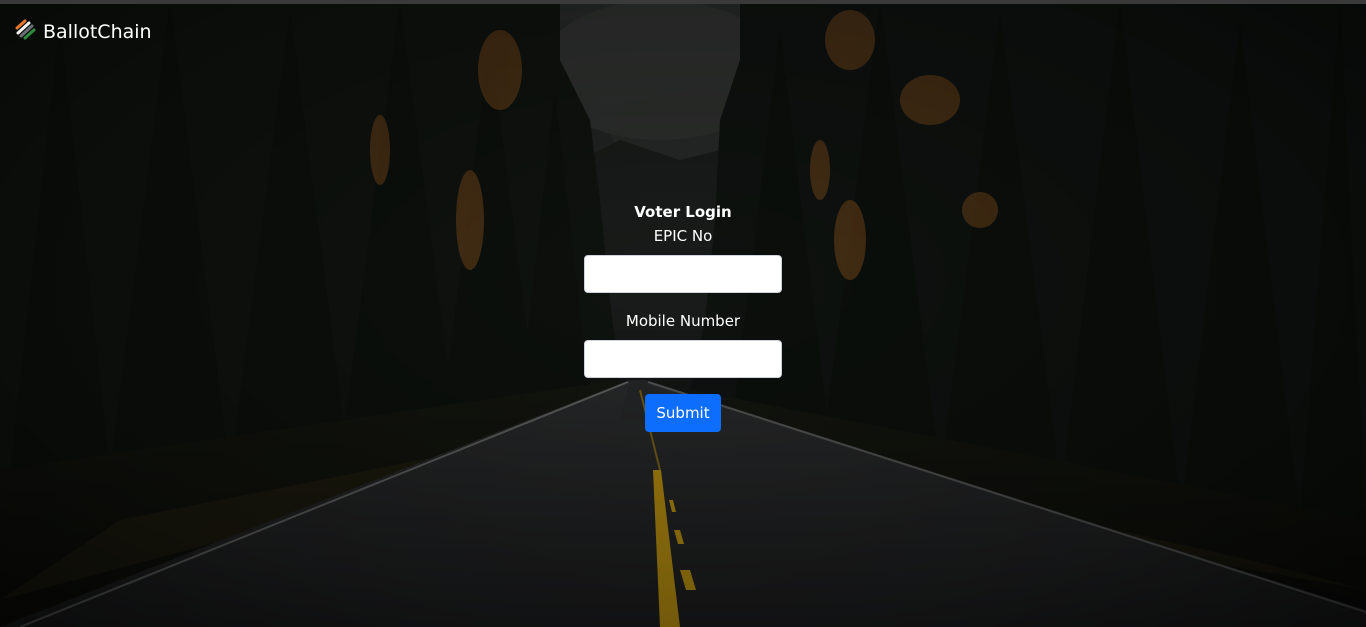  Describe the element at coordinates (683, 212) in the screenshot. I see `login-title: Voter Login` at that location.